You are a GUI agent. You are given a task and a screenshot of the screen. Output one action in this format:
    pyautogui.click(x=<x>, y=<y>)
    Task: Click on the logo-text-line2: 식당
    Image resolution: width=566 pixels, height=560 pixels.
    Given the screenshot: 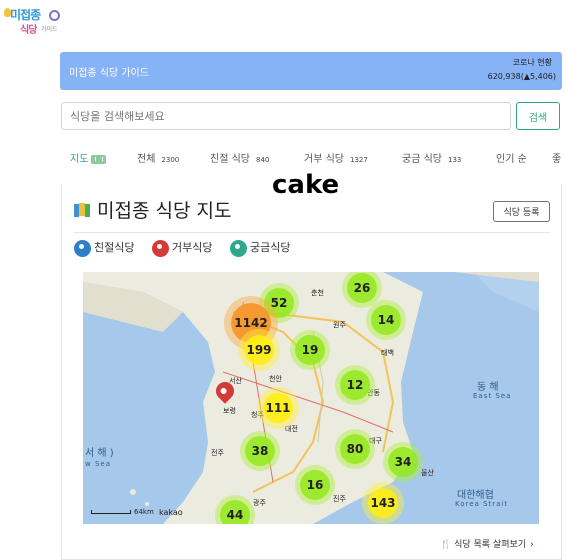 What is the action you would take?
    pyautogui.click(x=28, y=30)
    